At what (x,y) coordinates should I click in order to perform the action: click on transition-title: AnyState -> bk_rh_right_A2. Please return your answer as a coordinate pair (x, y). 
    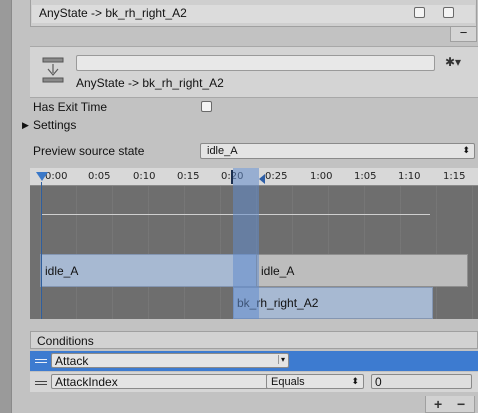
    Looking at the image, I should click on (150, 83).